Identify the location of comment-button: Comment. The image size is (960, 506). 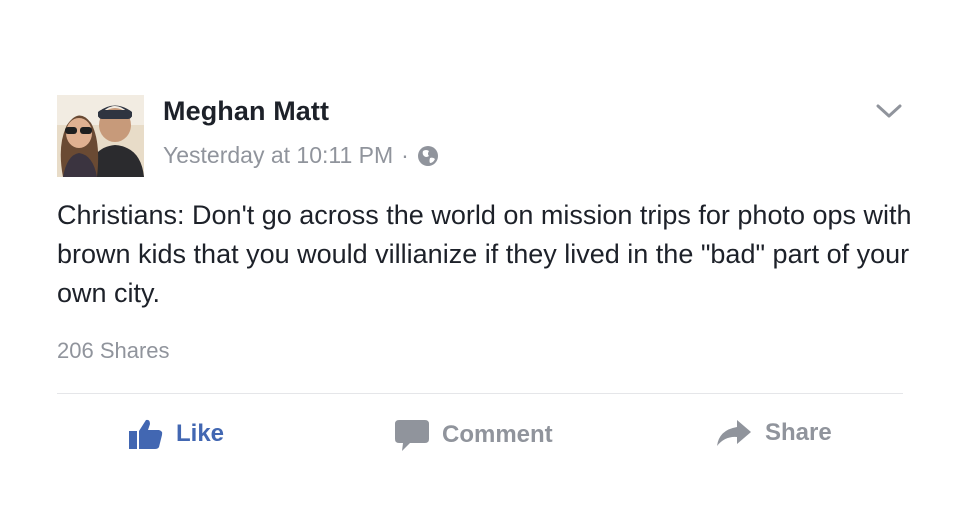
(473, 435).